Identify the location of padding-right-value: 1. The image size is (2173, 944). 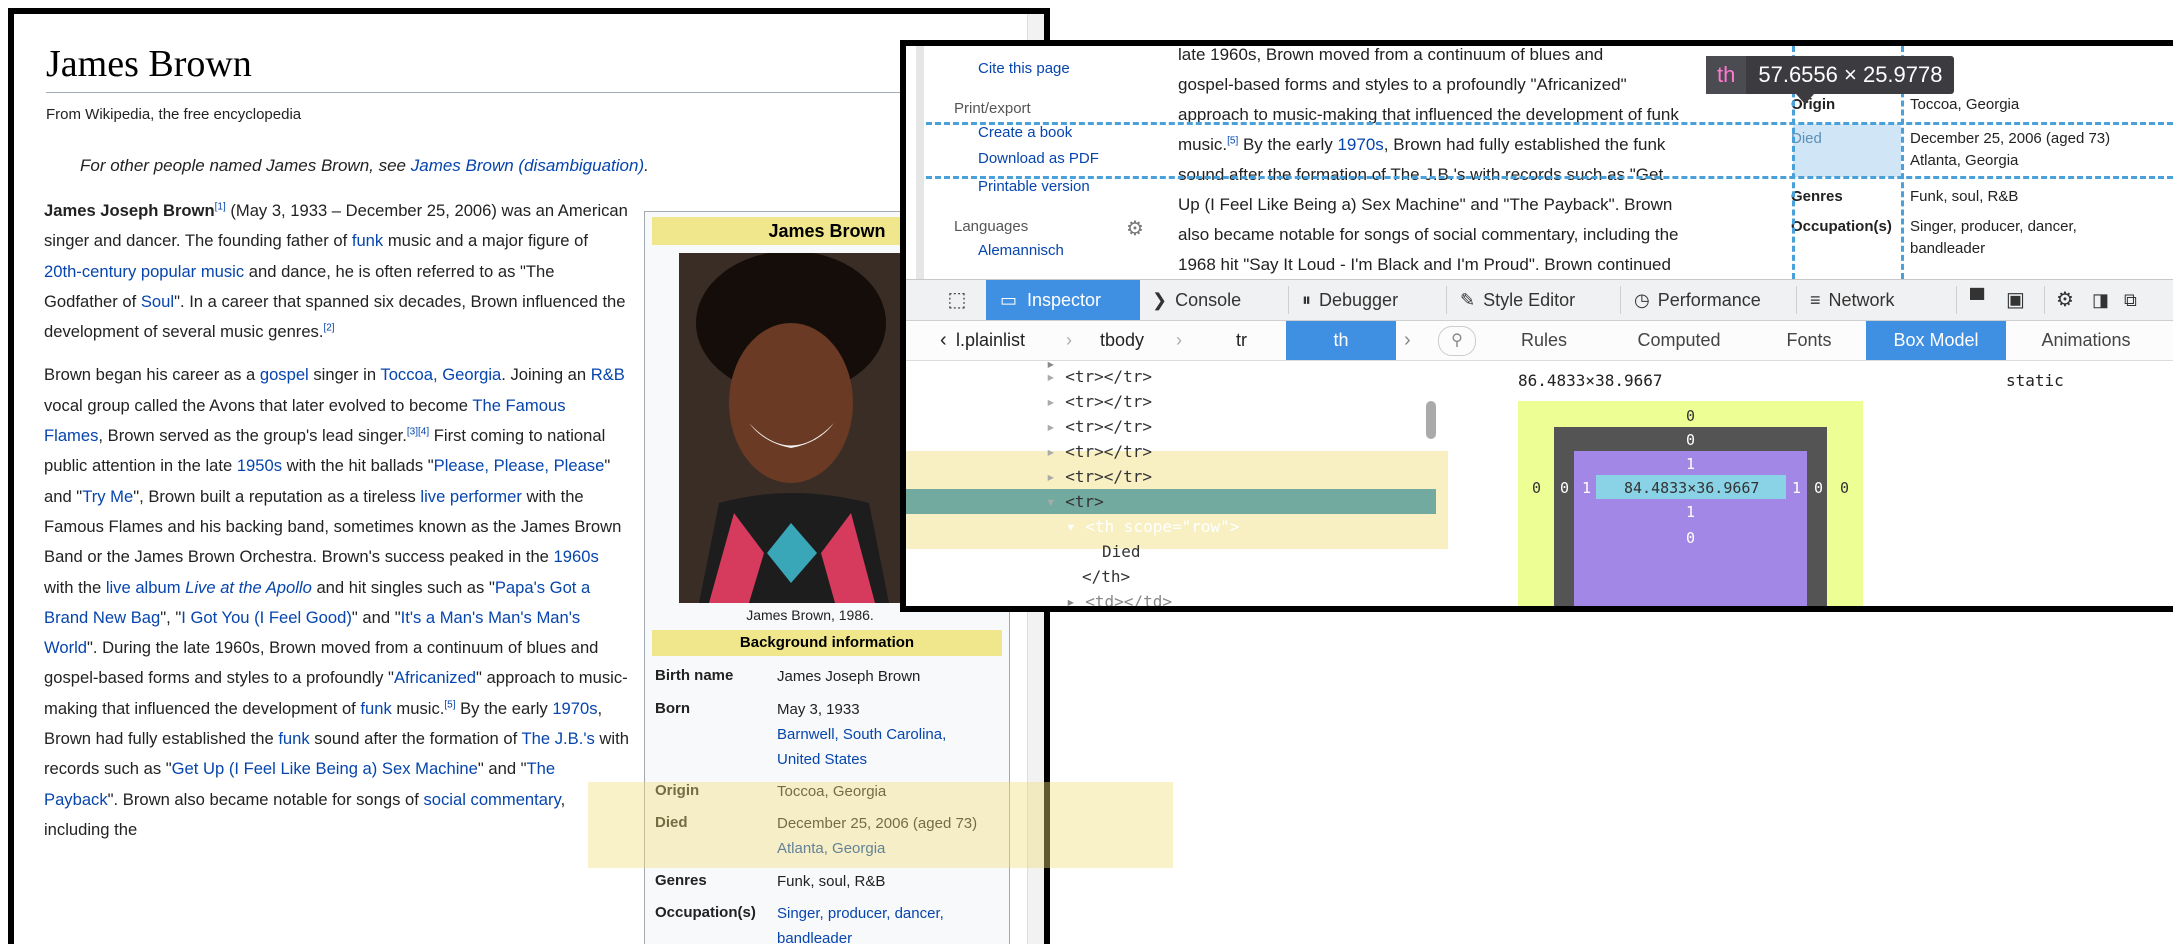
(1796, 488).